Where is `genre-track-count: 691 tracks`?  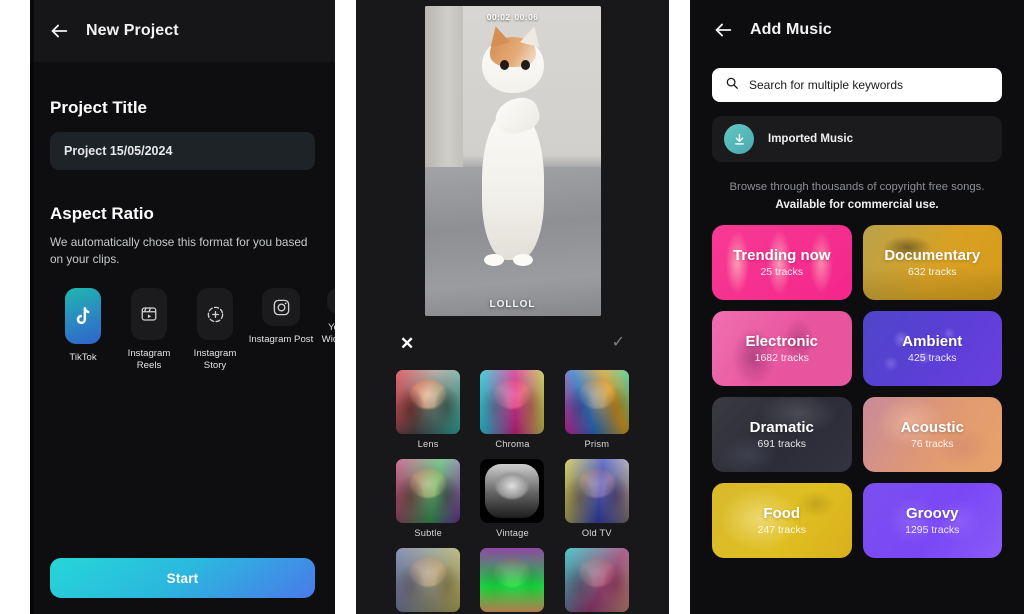
genre-track-count: 691 tracks is located at coordinates (781, 444).